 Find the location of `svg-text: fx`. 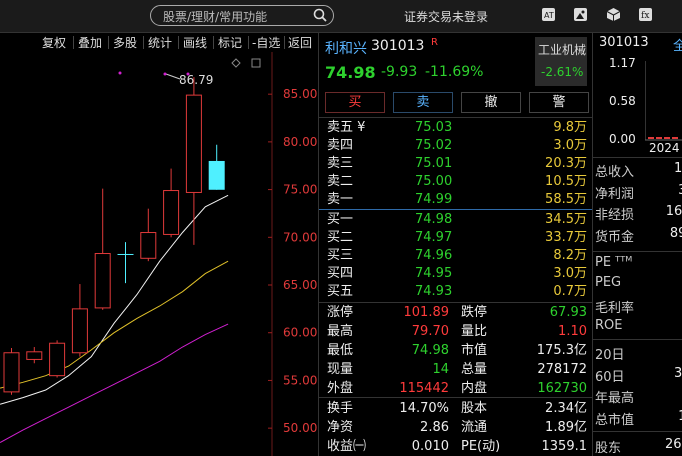

svg-text: fx is located at coordinates (645, 16).